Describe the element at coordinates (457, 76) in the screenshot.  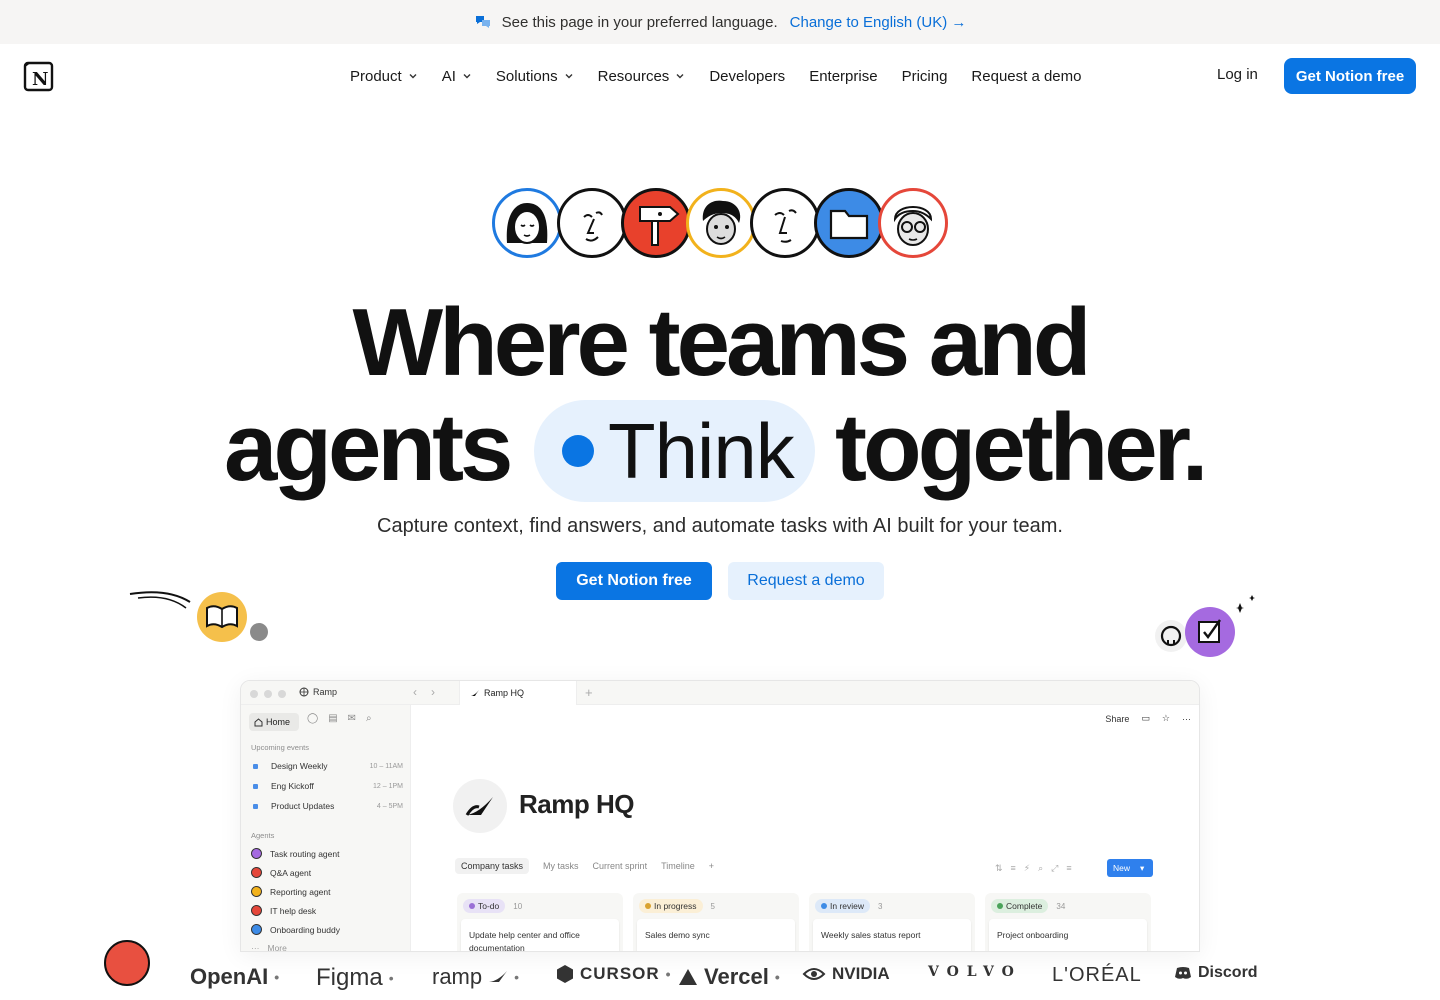
I see `nav-ai: AI` at that location.